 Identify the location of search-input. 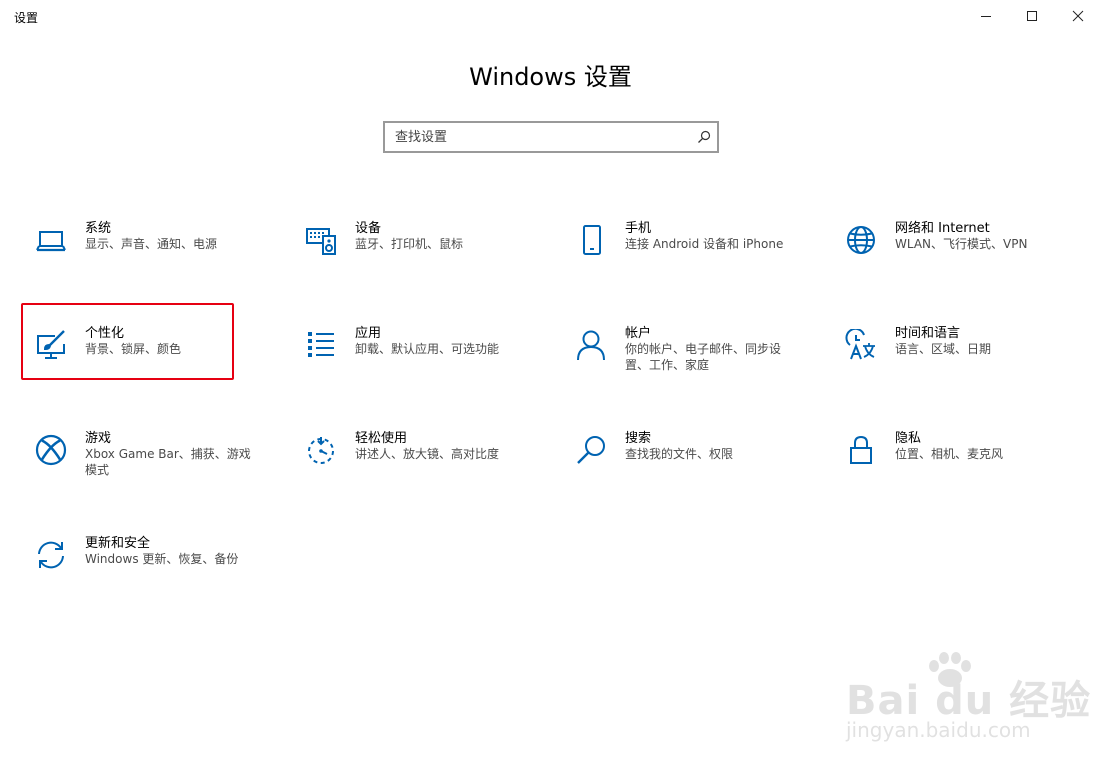
(540, 137).